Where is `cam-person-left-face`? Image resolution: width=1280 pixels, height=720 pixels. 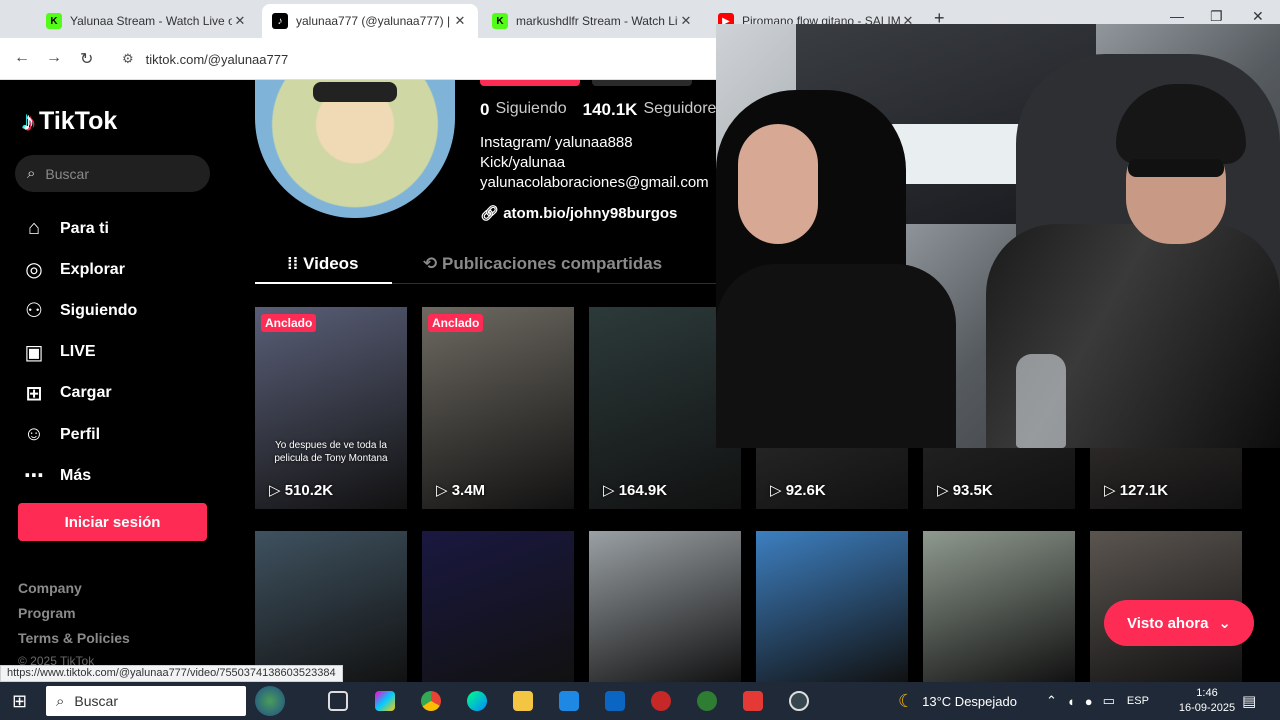 cam-person-left-face is located at coordinates (778, 184).